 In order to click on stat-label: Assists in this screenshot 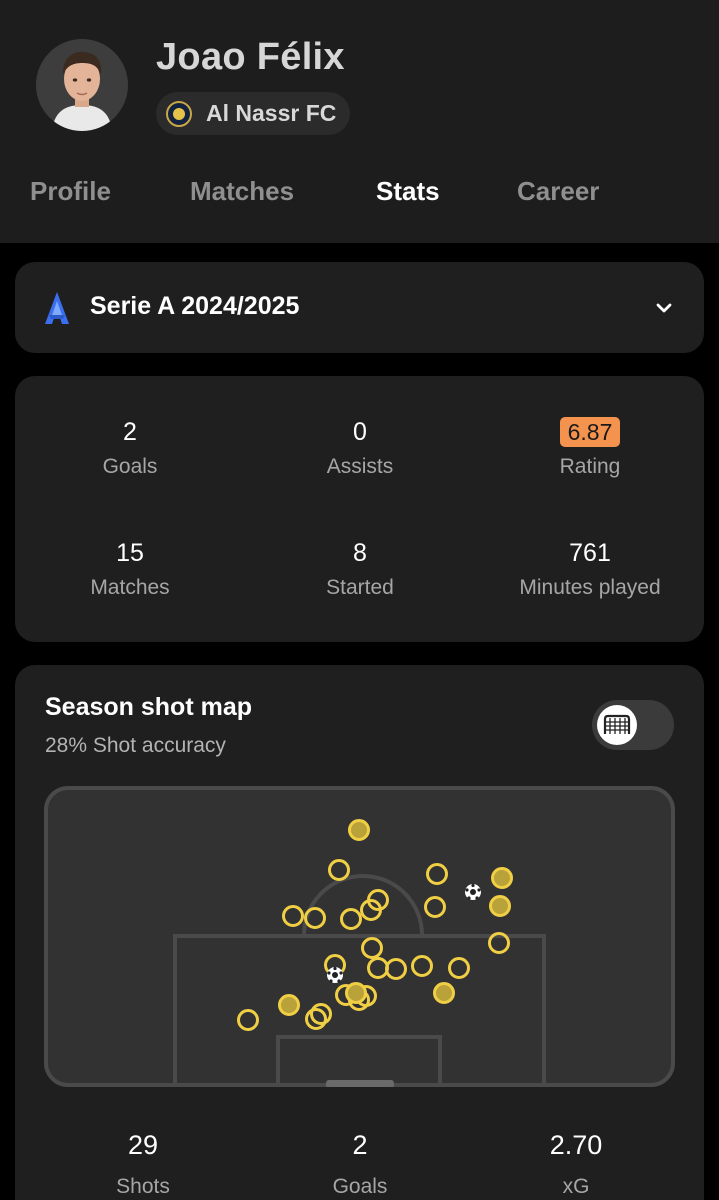, I will do `click(360, 466)`.